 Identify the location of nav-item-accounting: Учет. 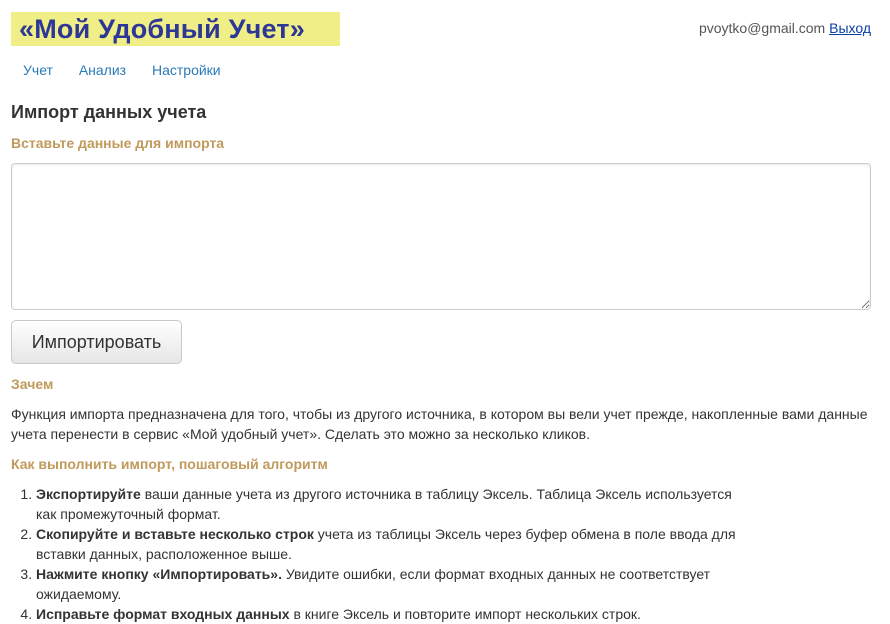
(38, 70).